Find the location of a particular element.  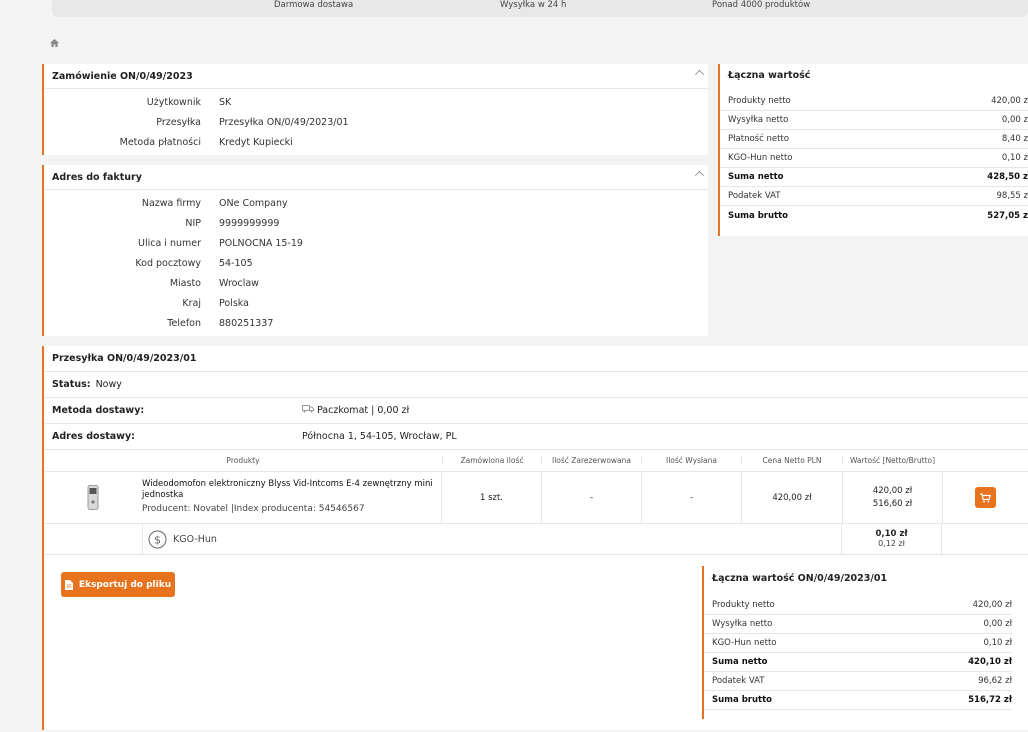

shipment-status-row: Status: Nowy is located at coordinates (536, 385).